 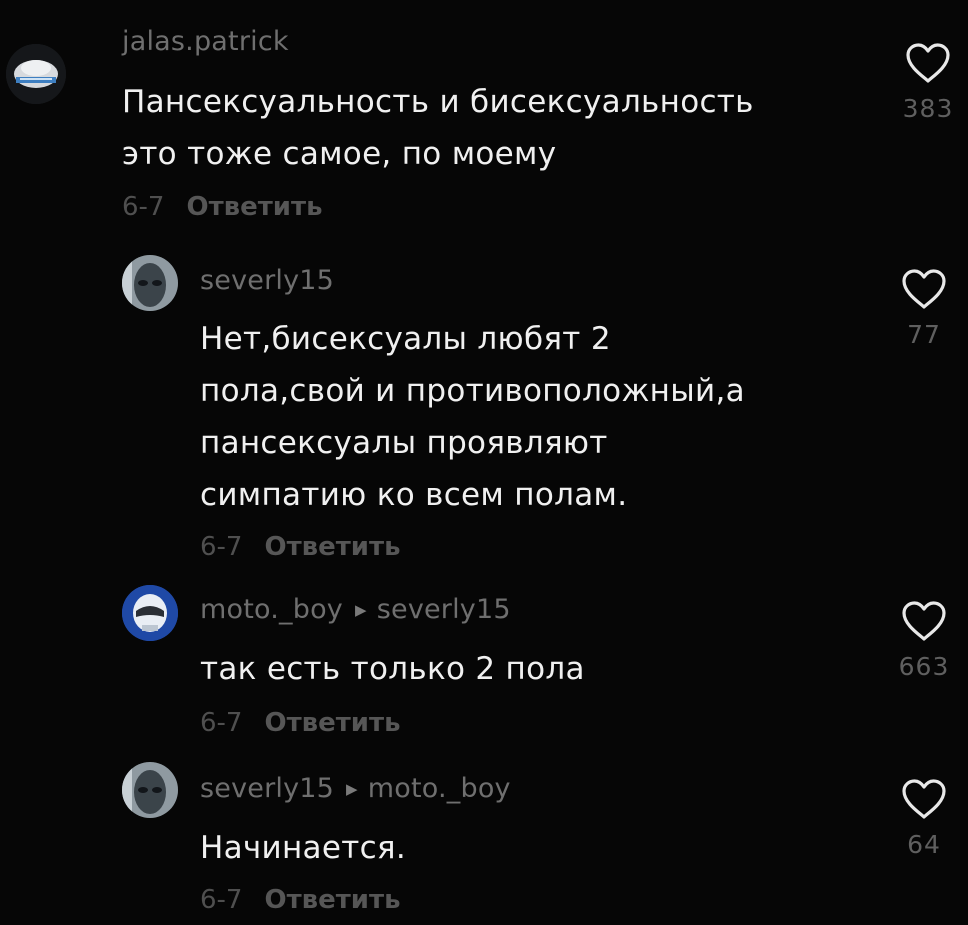 I want to click on reply-button: Ответить, so click(x=332, y=900).